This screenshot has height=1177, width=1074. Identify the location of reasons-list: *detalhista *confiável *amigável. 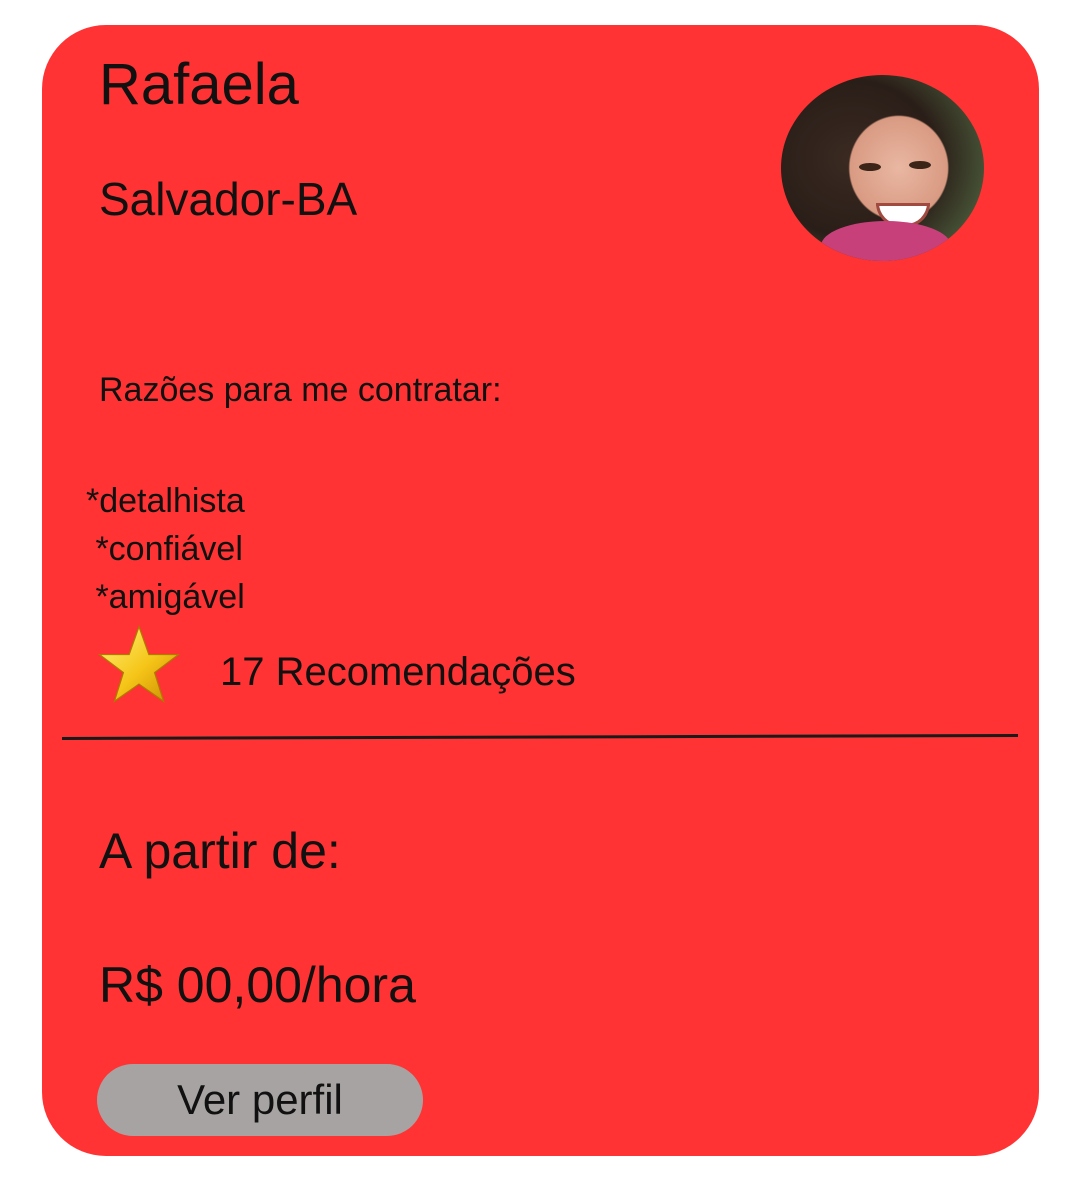
(165, 549).